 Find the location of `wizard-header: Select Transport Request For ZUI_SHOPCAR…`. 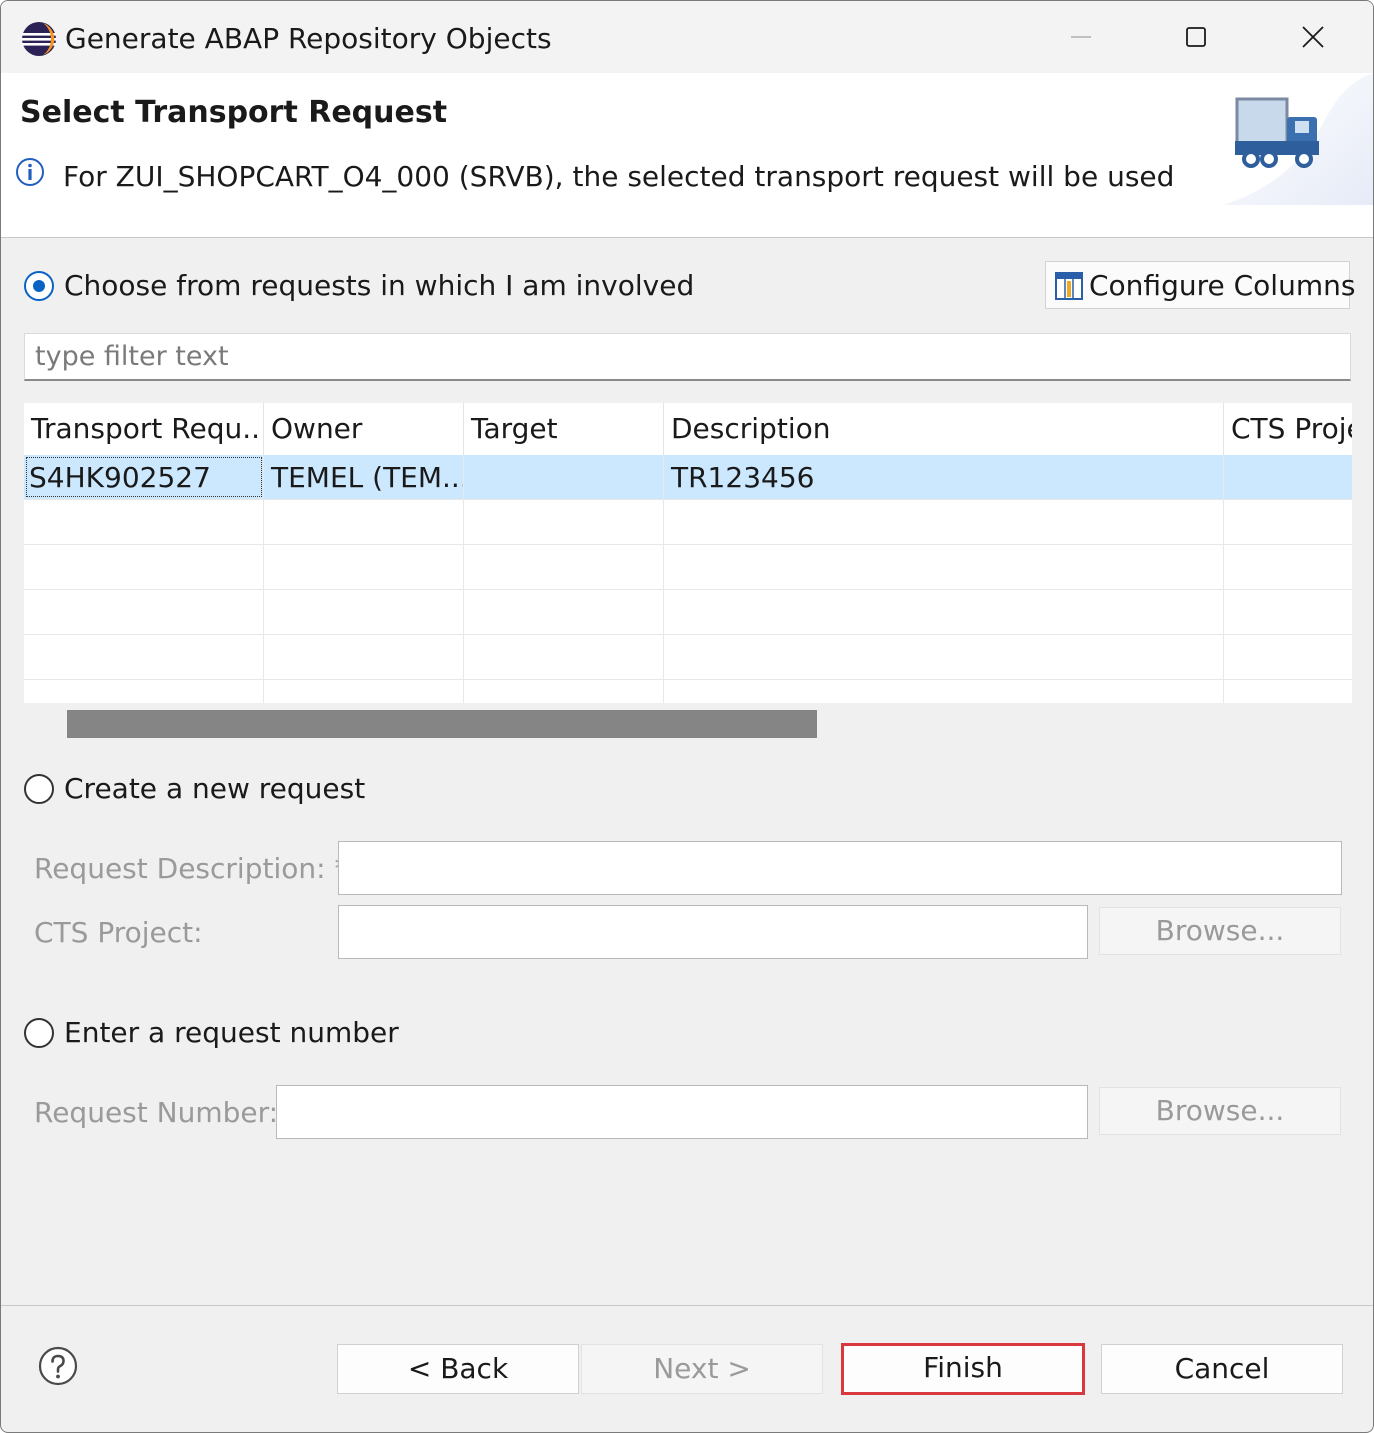

wizard-header: Select Transport Request For ZUI_SHOPCAR… is located at coordinates (687, 155).